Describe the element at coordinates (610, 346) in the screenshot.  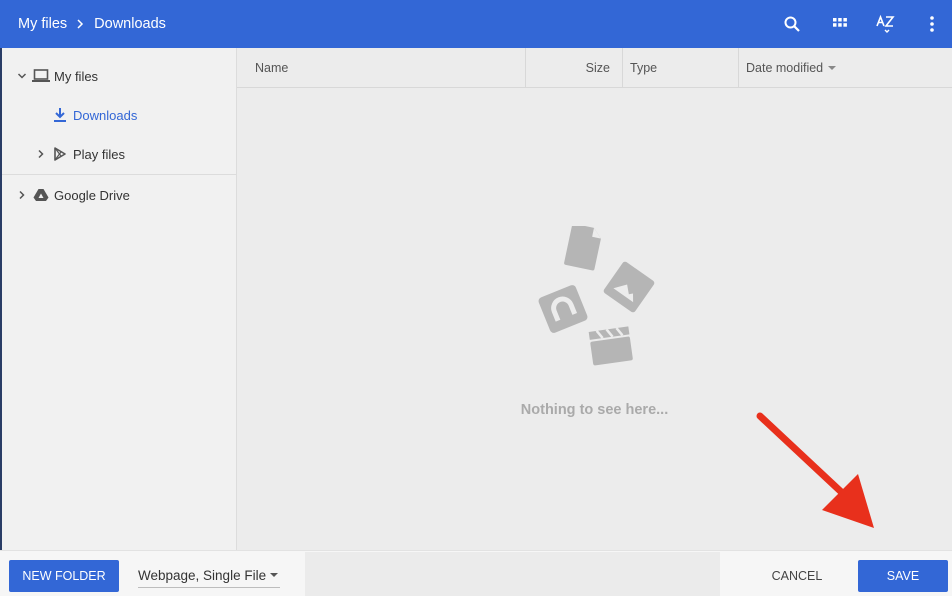
I see `video-icon` at that location.